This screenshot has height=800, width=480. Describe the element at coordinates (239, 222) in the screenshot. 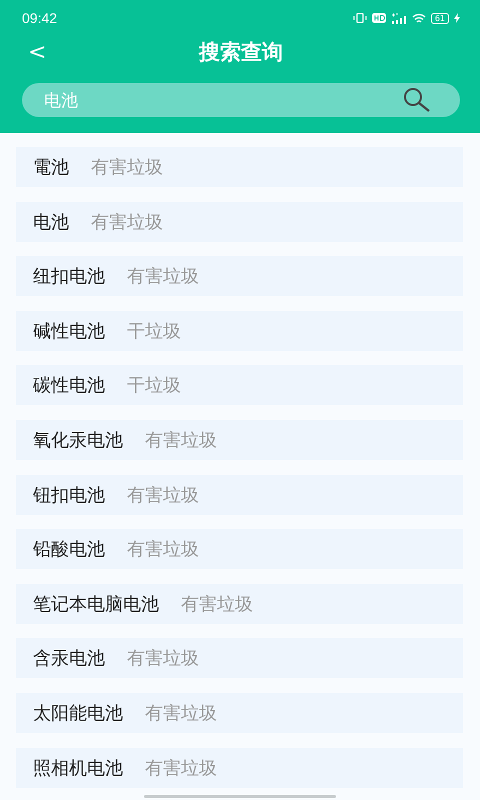

I see `result-item: 电池 有害垃圾` at that location.